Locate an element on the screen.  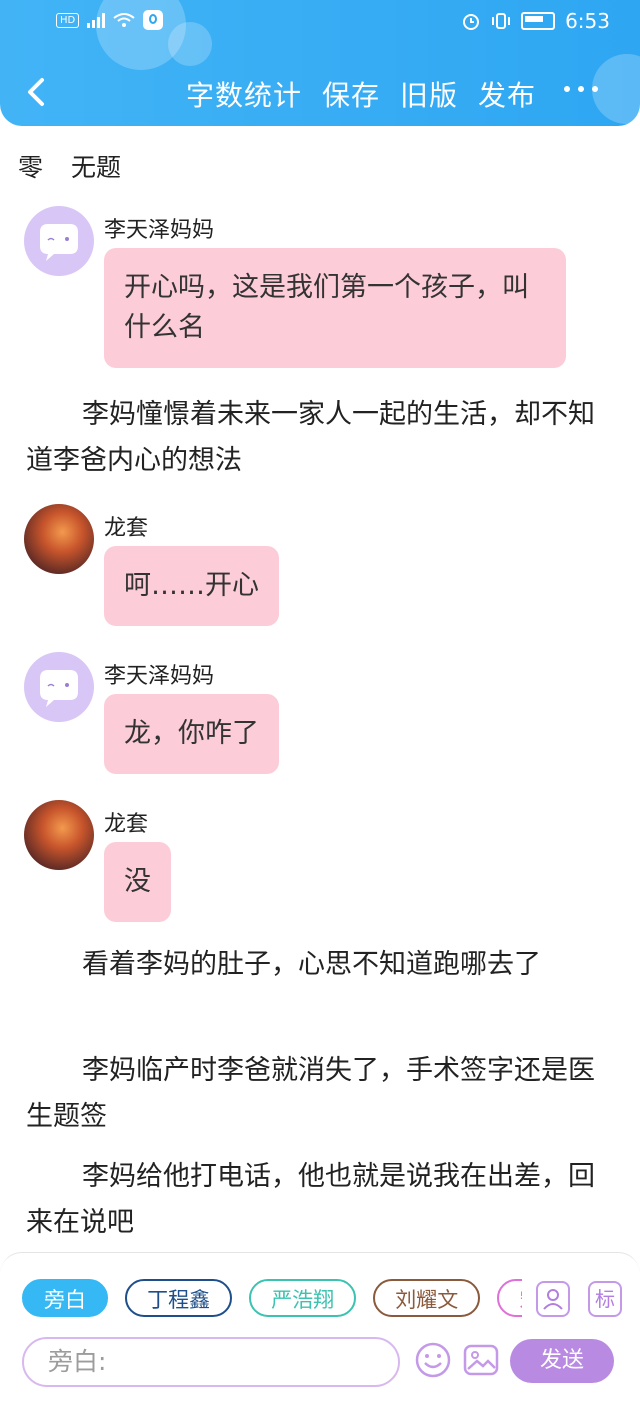
chat-message: 龙套 呵……开心 is located at coordinates (314, 569).